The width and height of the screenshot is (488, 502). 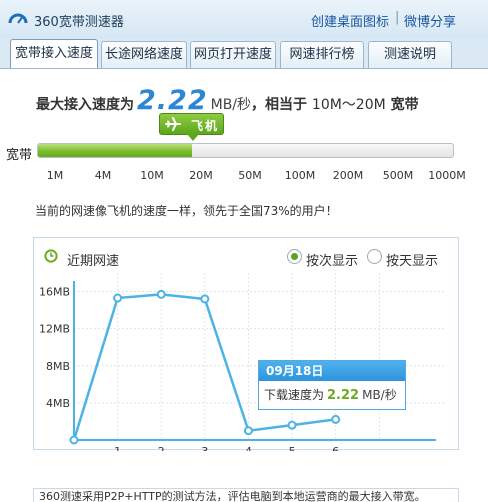 I want to click on scale-tick: 1M, so click(x=55, y=175).